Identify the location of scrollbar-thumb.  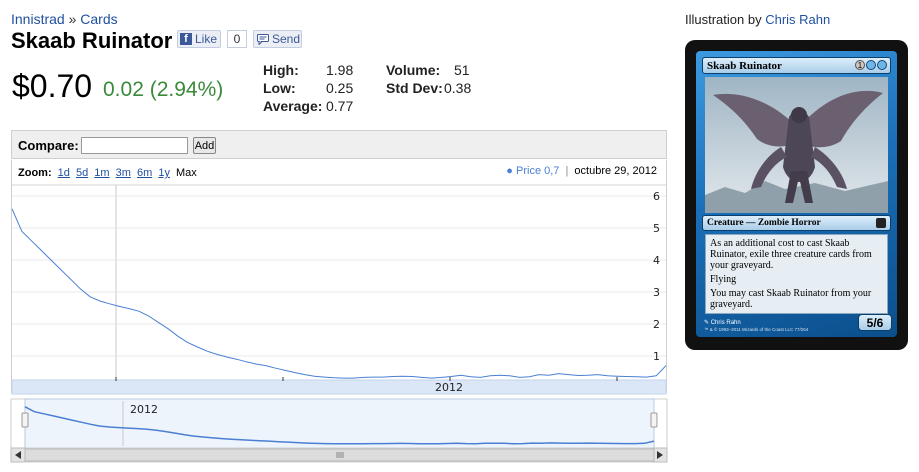
(339, 455).